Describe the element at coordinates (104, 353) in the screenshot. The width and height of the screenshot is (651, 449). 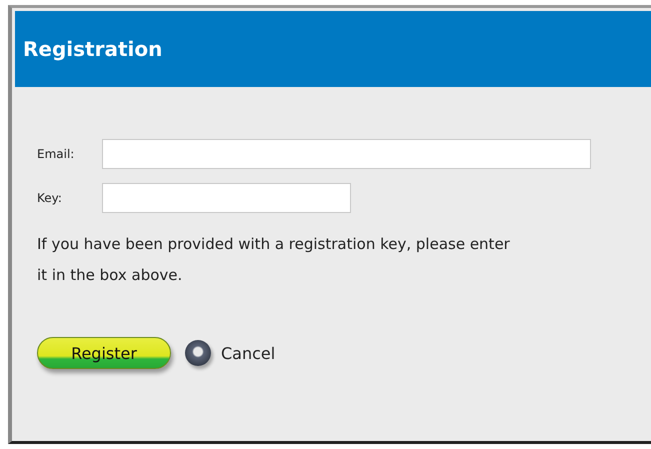
I see `register-button: Register` at that location.